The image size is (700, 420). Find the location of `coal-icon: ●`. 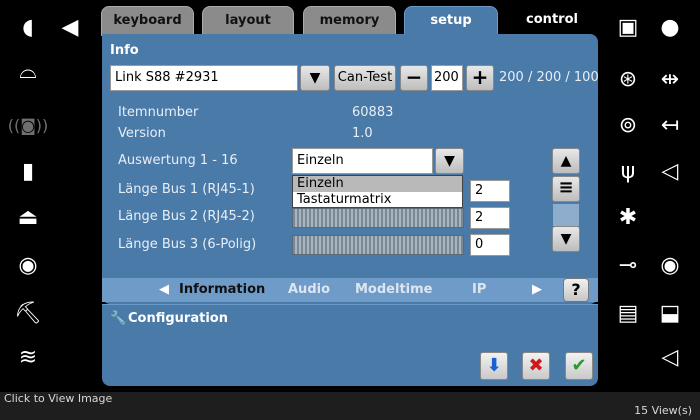

coal-icon: ● is located at coordinates (670, 28).